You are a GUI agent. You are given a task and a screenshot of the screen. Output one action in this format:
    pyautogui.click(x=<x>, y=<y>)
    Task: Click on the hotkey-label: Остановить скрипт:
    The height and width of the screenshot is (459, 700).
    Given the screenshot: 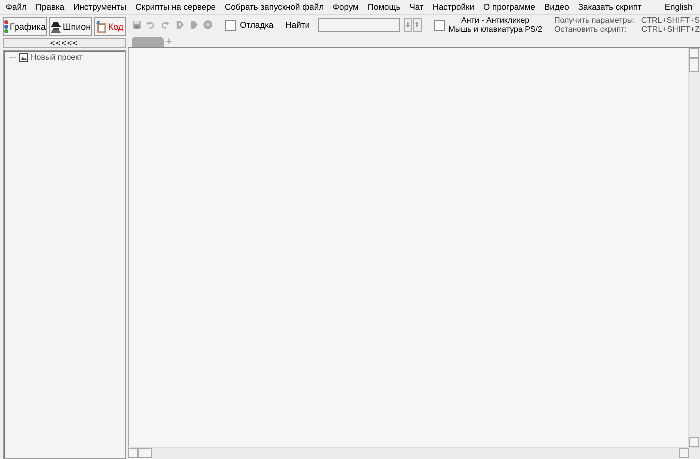 What is the action you would take?
    pyautogui.click(x=591, y=29)
    